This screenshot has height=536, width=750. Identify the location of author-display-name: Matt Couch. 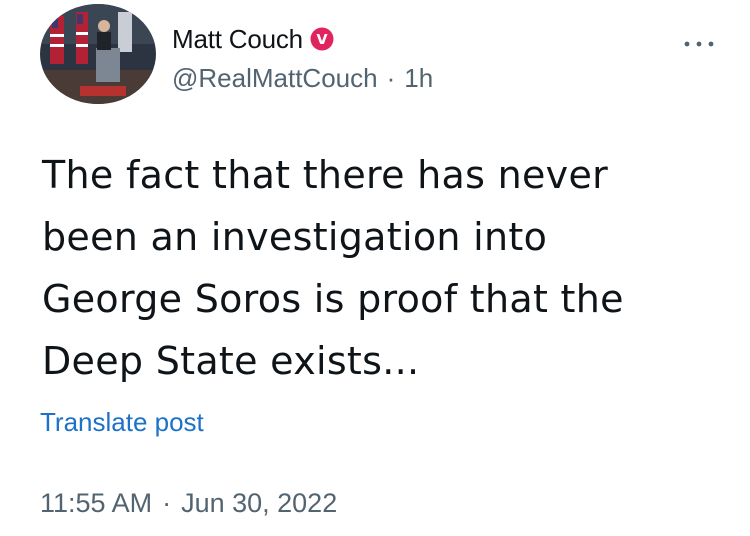
(237, 39).